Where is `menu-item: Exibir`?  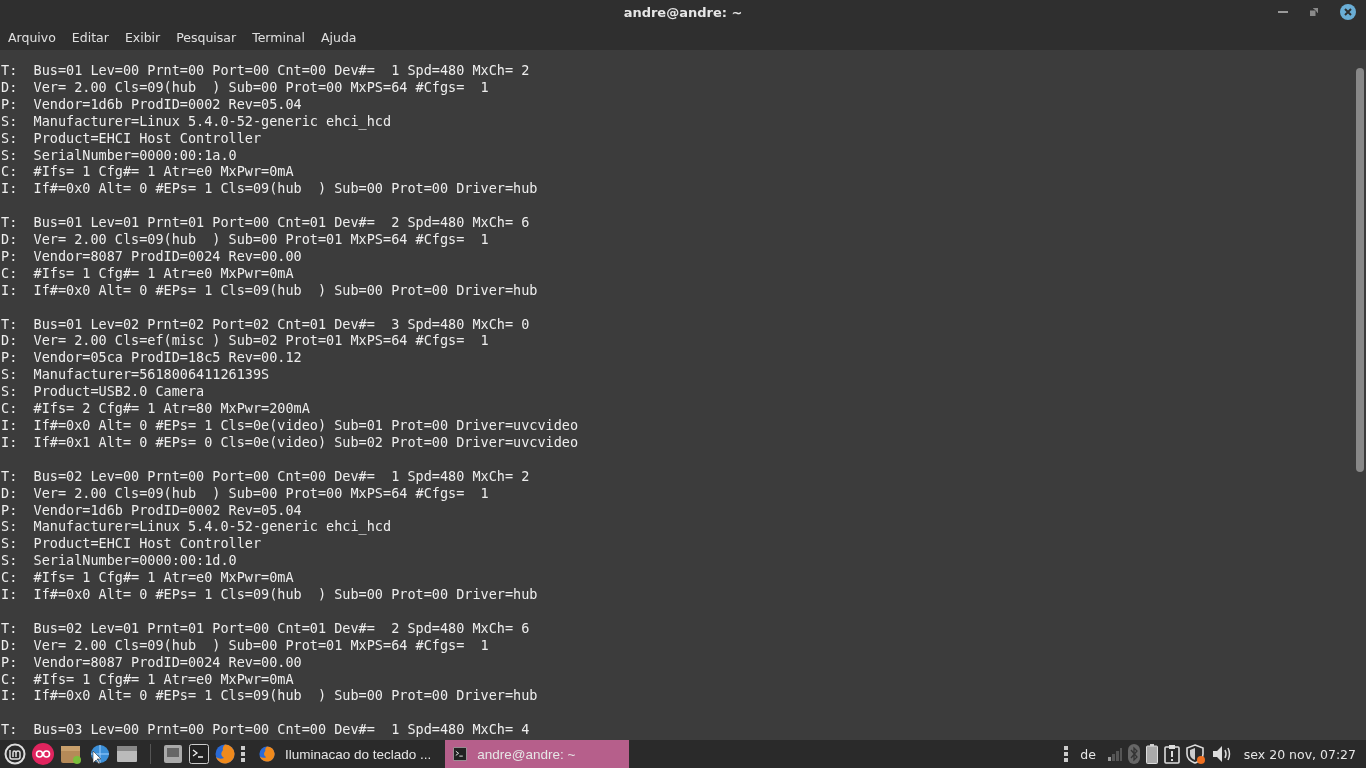
menu-item: Exibir is located at coordinates (142, 37).